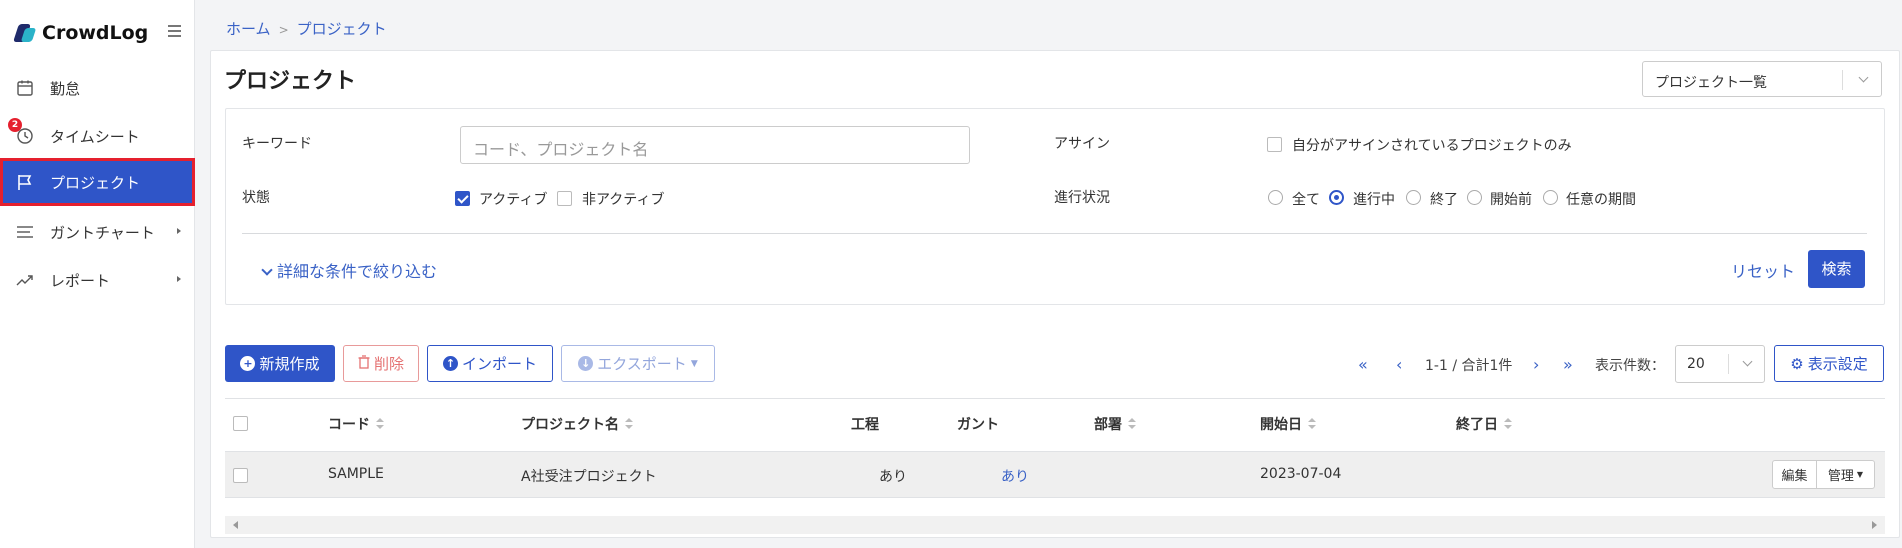 This screenshot has height=548, width=1902. What do you see at coordinates (240, 423) in the screenshot?
I see `select-all-checkbox` at bounding box center [240, 423].